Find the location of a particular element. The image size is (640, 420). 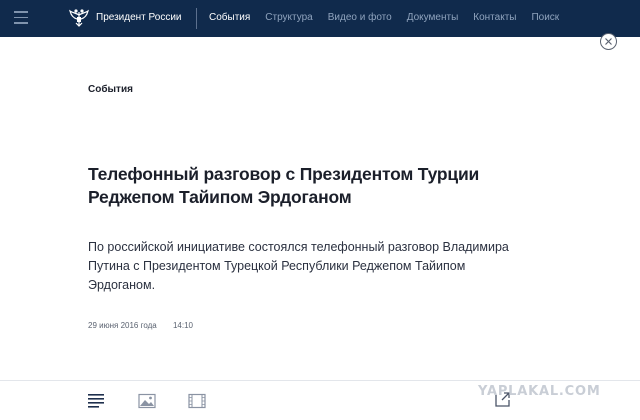

close-icon is located at coordinates (608, 41).